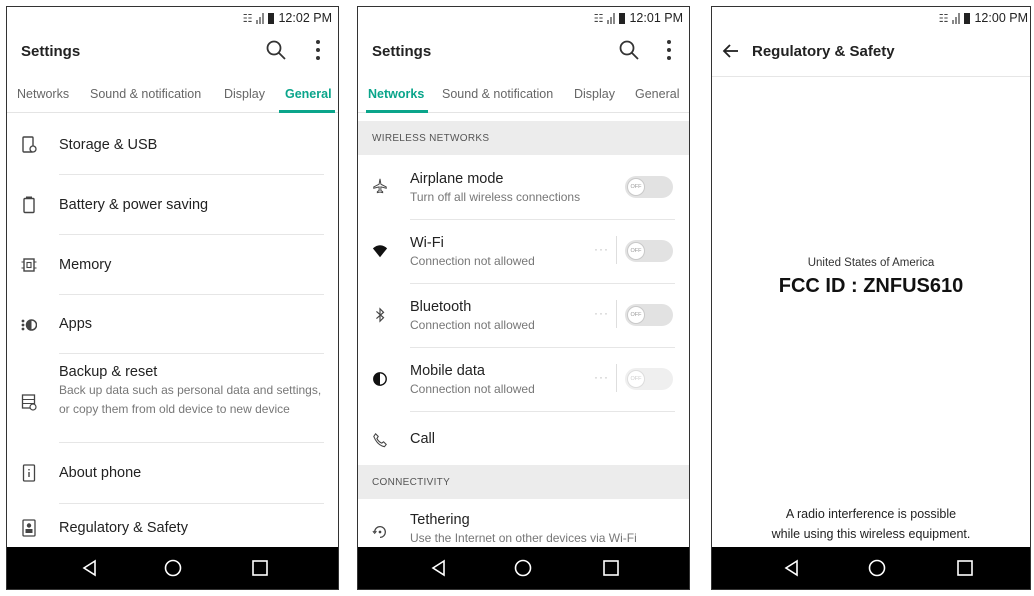 Image resolution: width=1034 pixels, height=596 pixels. What do you see at coordinates (871, 286) in the screenshot?
I see `fcc-id: FCC ID : ZNFUS610` at bounding box center [871, 286].